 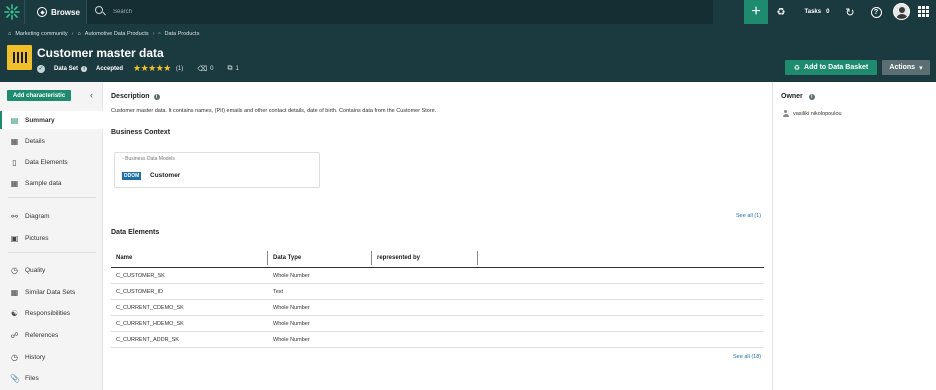 I want to click on rating-count: (1), so click(x=179, y=68).